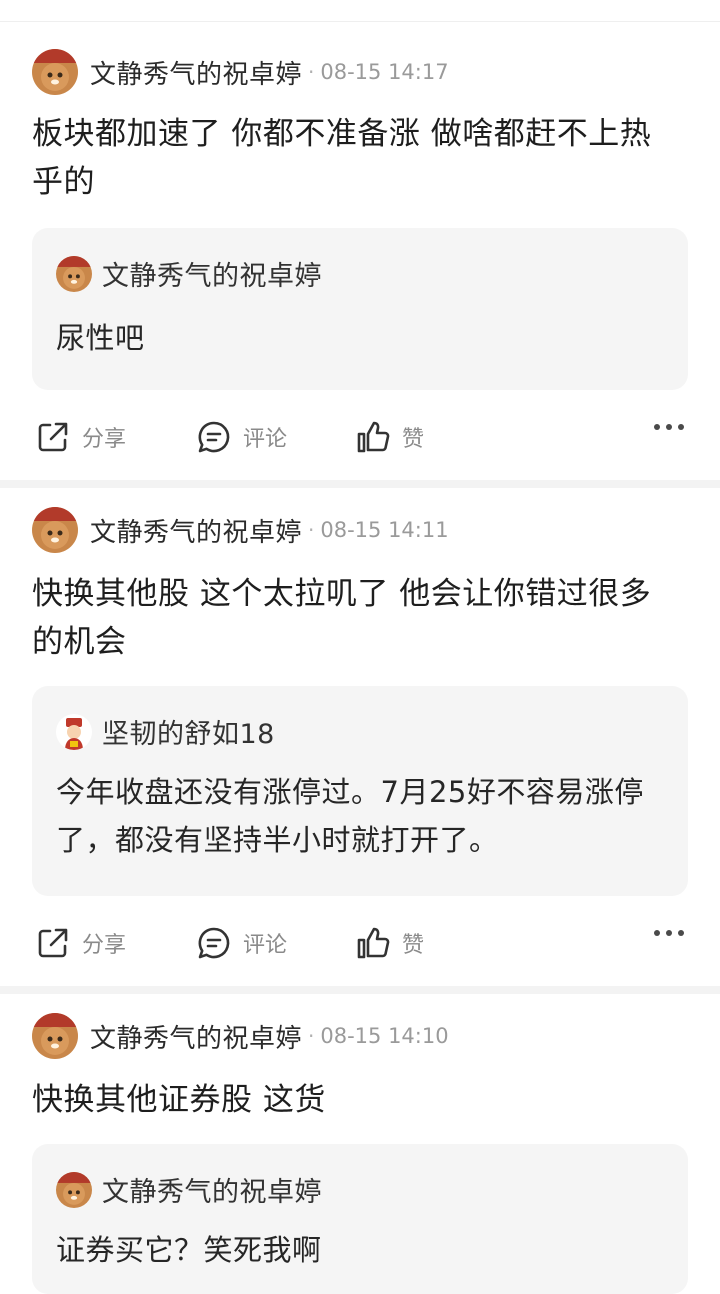  What do you see at coordinates (100, 338) in the screenshot?
I see `quoted-text: 尿性吧` at bounding box center [100, 338].